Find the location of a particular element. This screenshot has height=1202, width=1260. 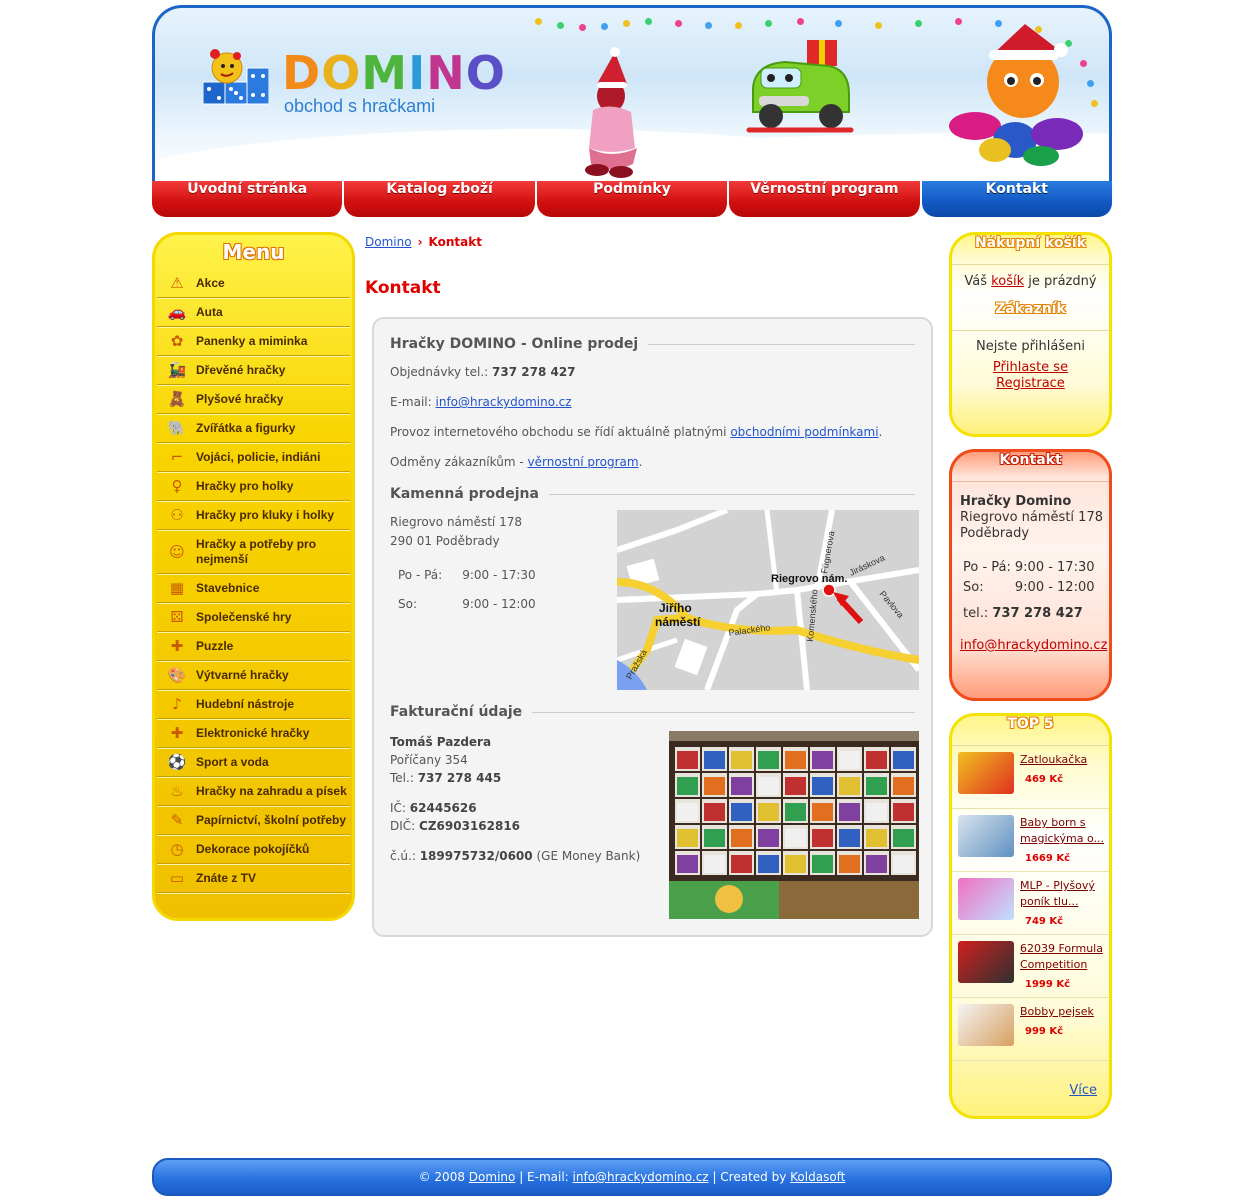

top5-item: 62039 Formula Competition 1999 Kč is located at coordinates (1030, 966).